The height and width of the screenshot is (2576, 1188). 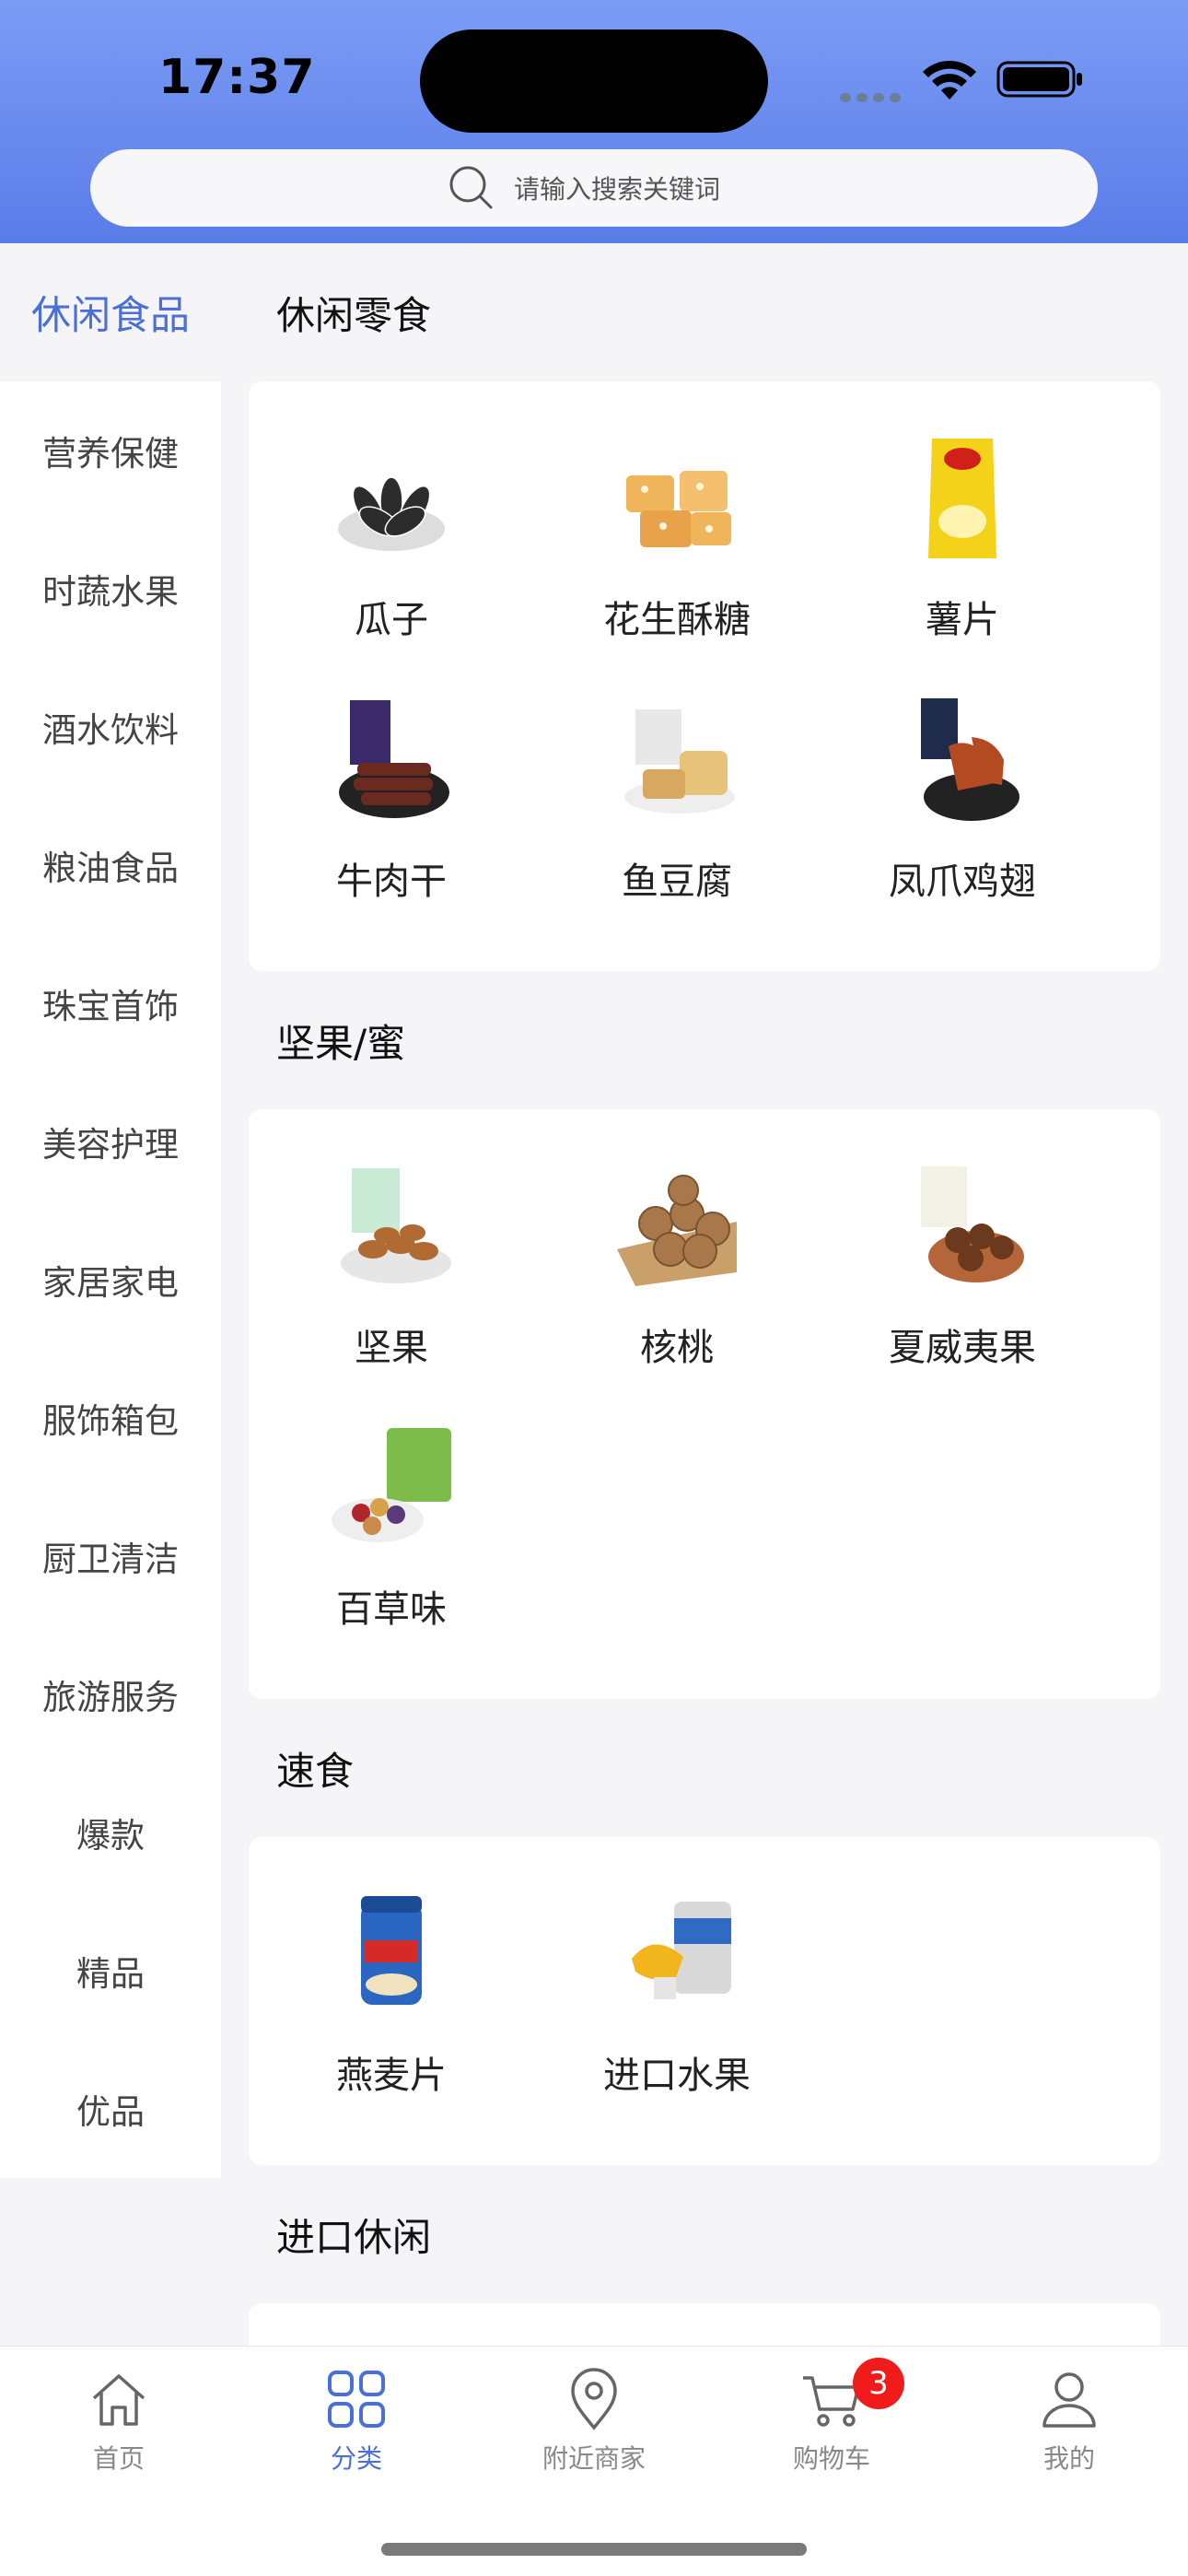 I want to click on section-title: 休闲零食, so click(x=354, y=315).